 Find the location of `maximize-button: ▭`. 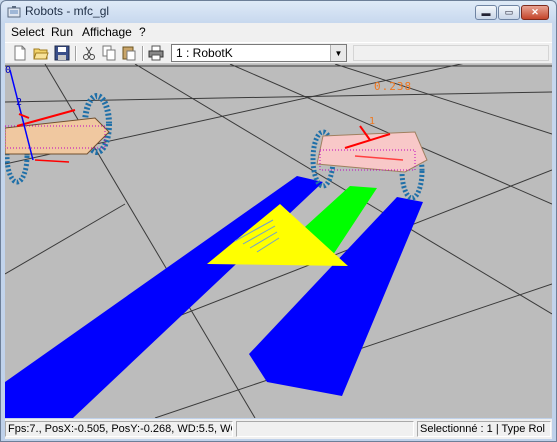

maximize-button: ▭ is located at coordinates (509, 12).